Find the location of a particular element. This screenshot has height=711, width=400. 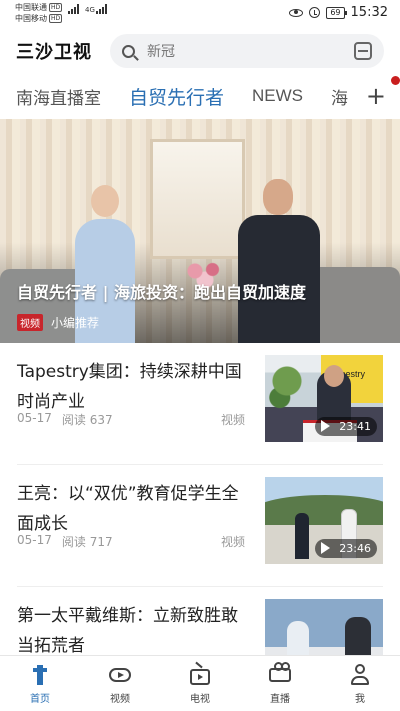

signal-icon: 4G is located at coordinates (87, 9).